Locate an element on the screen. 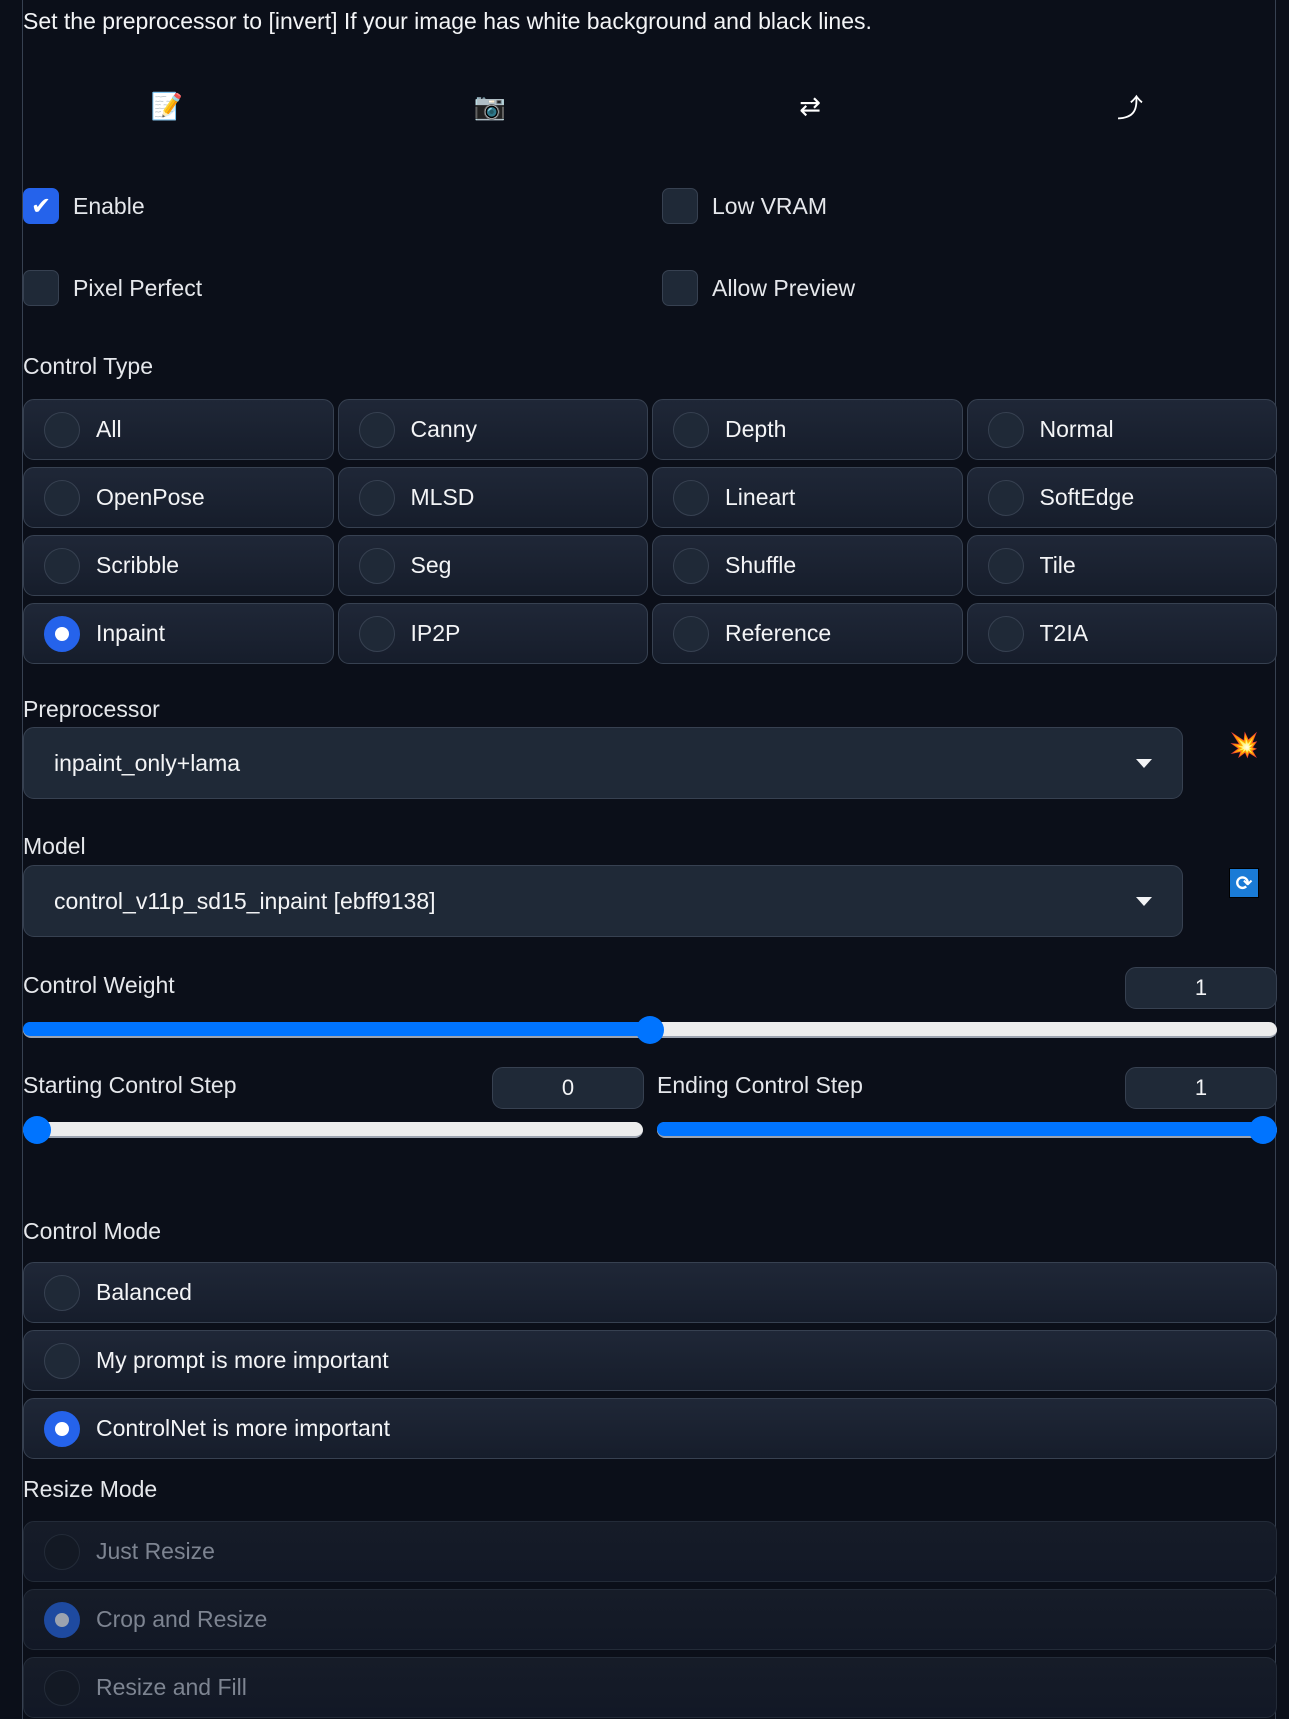 The height and width of the screenshot is (1719, 1289). low-vram-checkbox: Low VRAM is located at coordinates (744, 206).